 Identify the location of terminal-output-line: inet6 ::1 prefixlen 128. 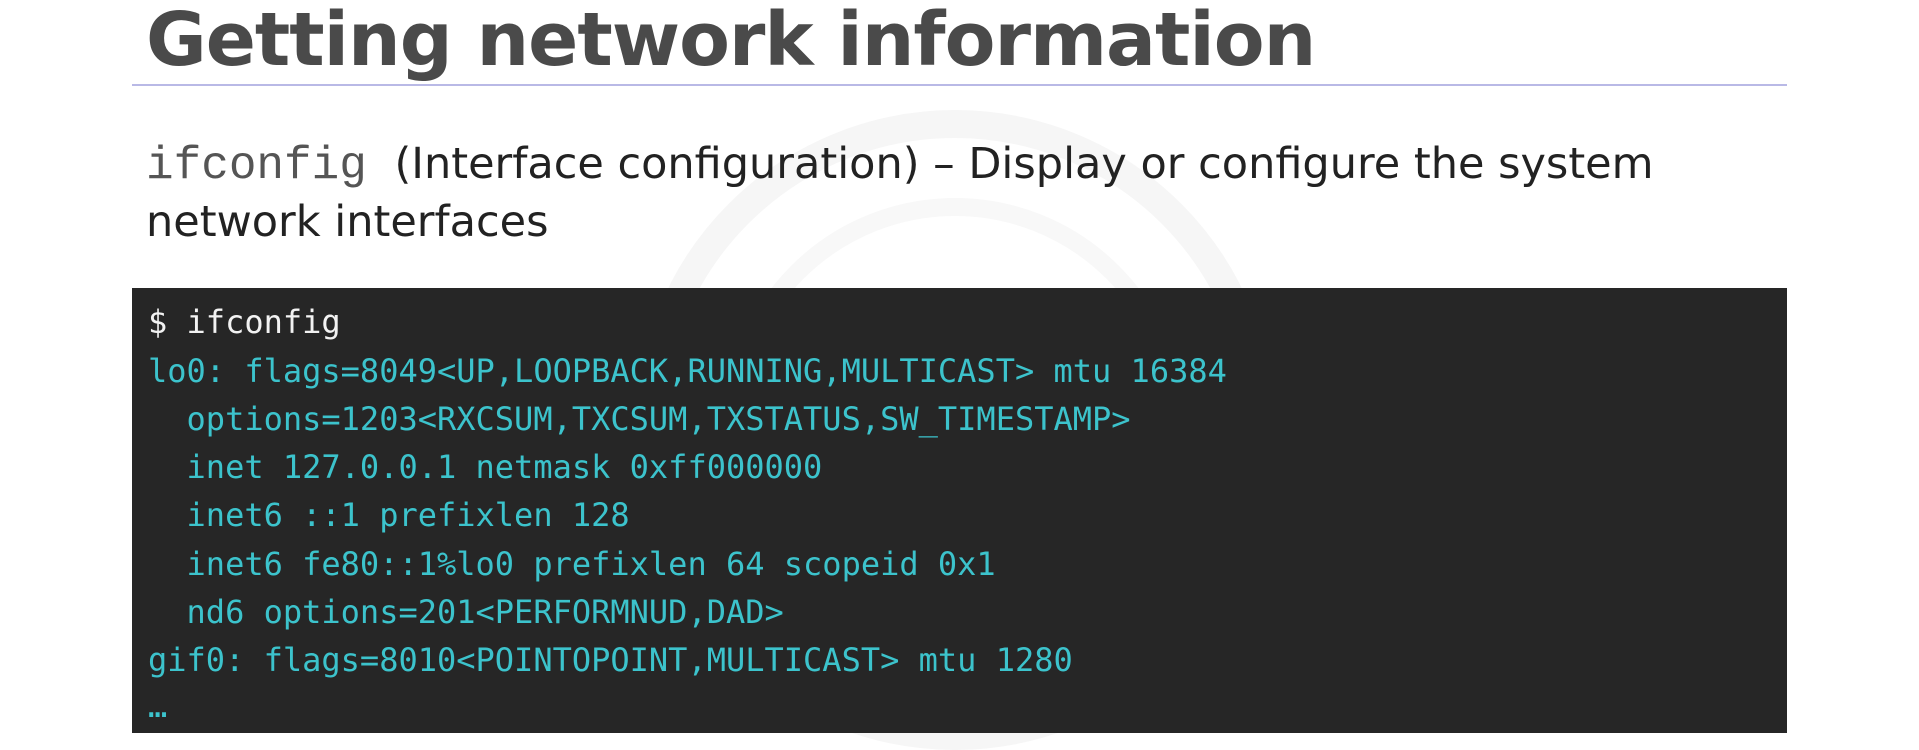
(389, 515).